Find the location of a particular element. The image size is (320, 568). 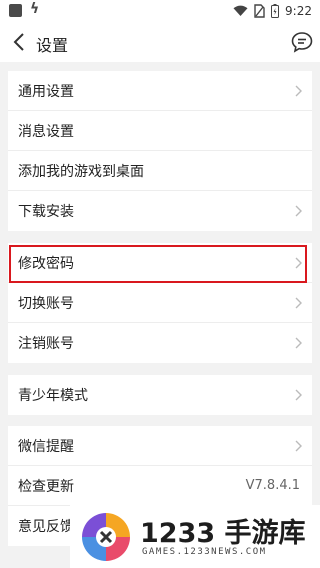

version-value: V7.8.4.1 is located at coordinates (272, 485).